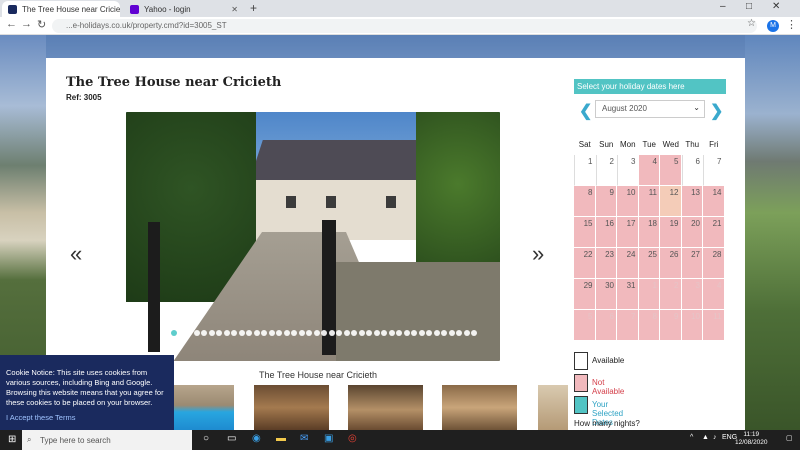 The image size is (800, 450). I want to click on reload-icon: ↻, so click(41, 24).